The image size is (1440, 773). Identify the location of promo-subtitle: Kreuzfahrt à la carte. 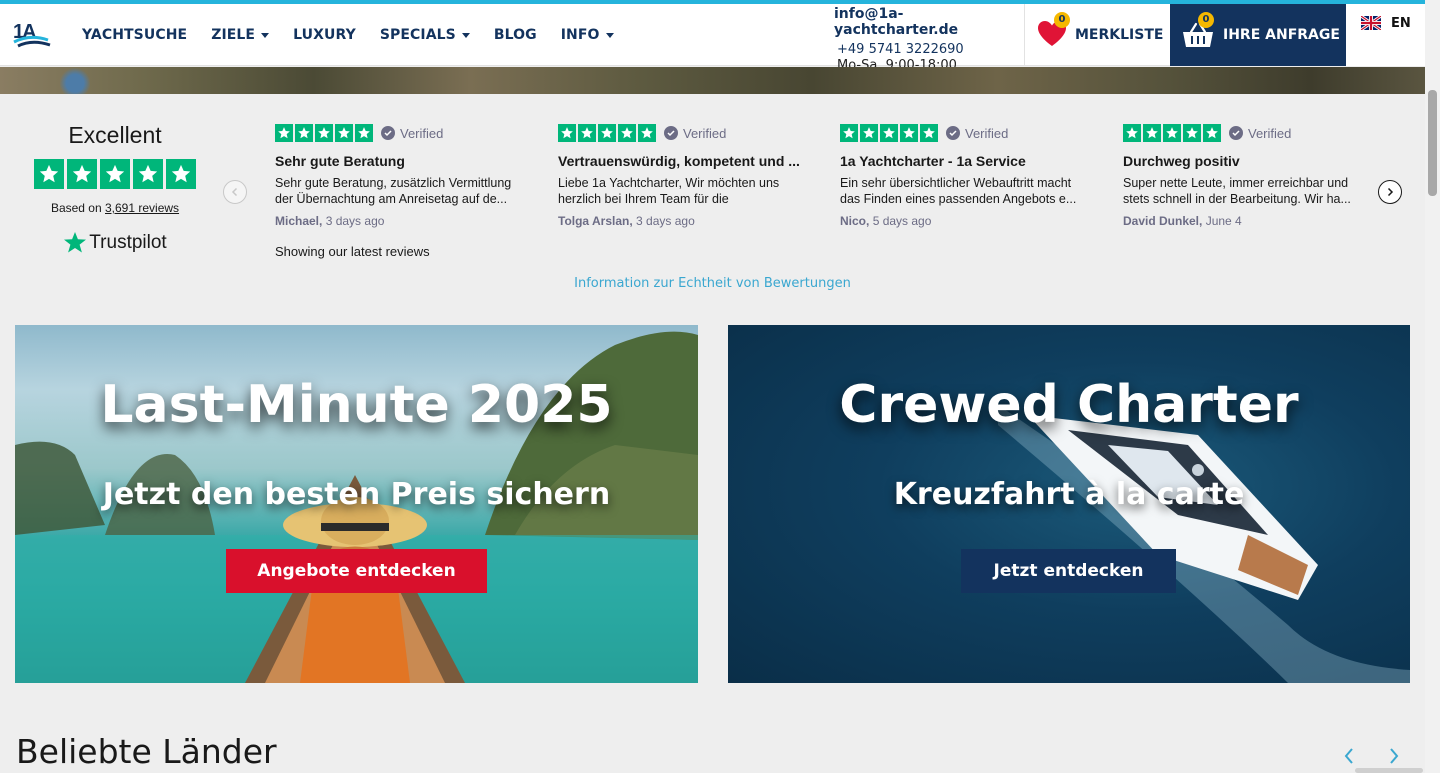
(1069, 494).